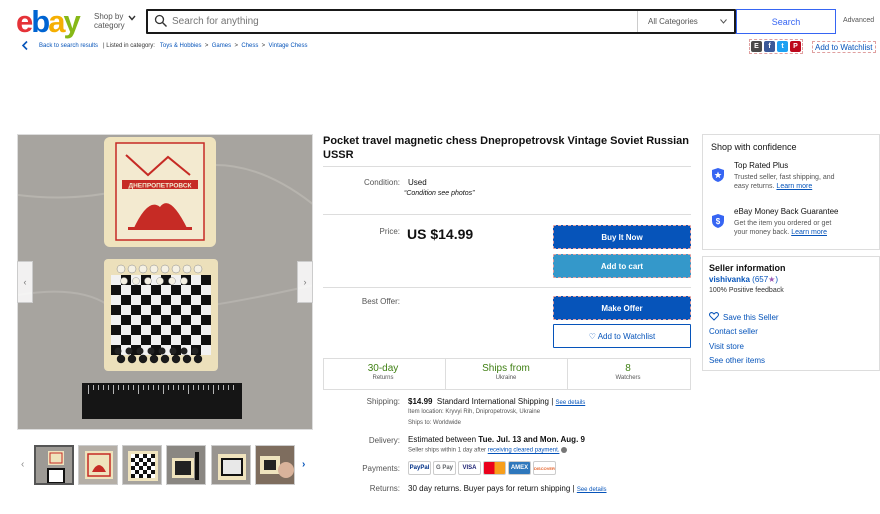 This screenshot has width=880, height=514. Describe the element at coordinates (858, 20) in the screenshot. I see `advanced-search-link: Advanced` at that location.